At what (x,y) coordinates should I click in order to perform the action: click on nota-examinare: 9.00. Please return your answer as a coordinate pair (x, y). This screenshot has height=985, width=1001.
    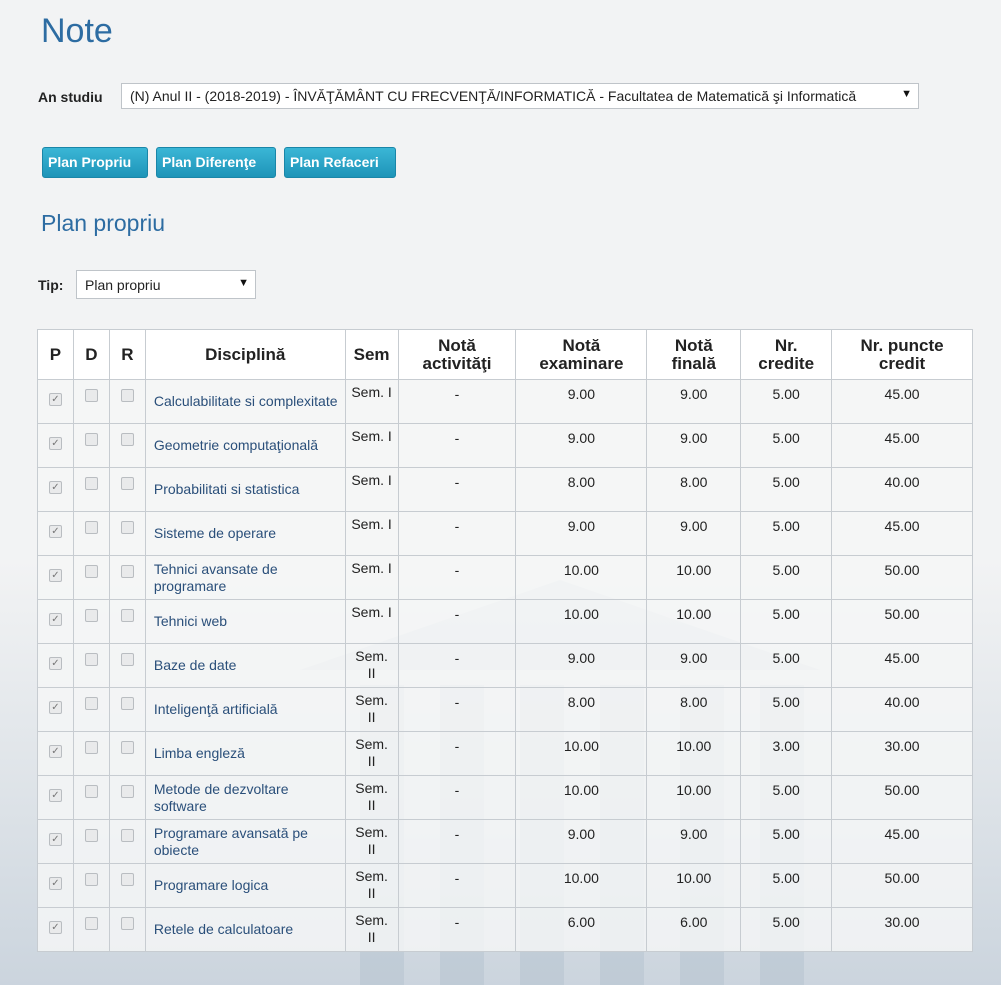
    Looking at the image, I should click on (581, 841).